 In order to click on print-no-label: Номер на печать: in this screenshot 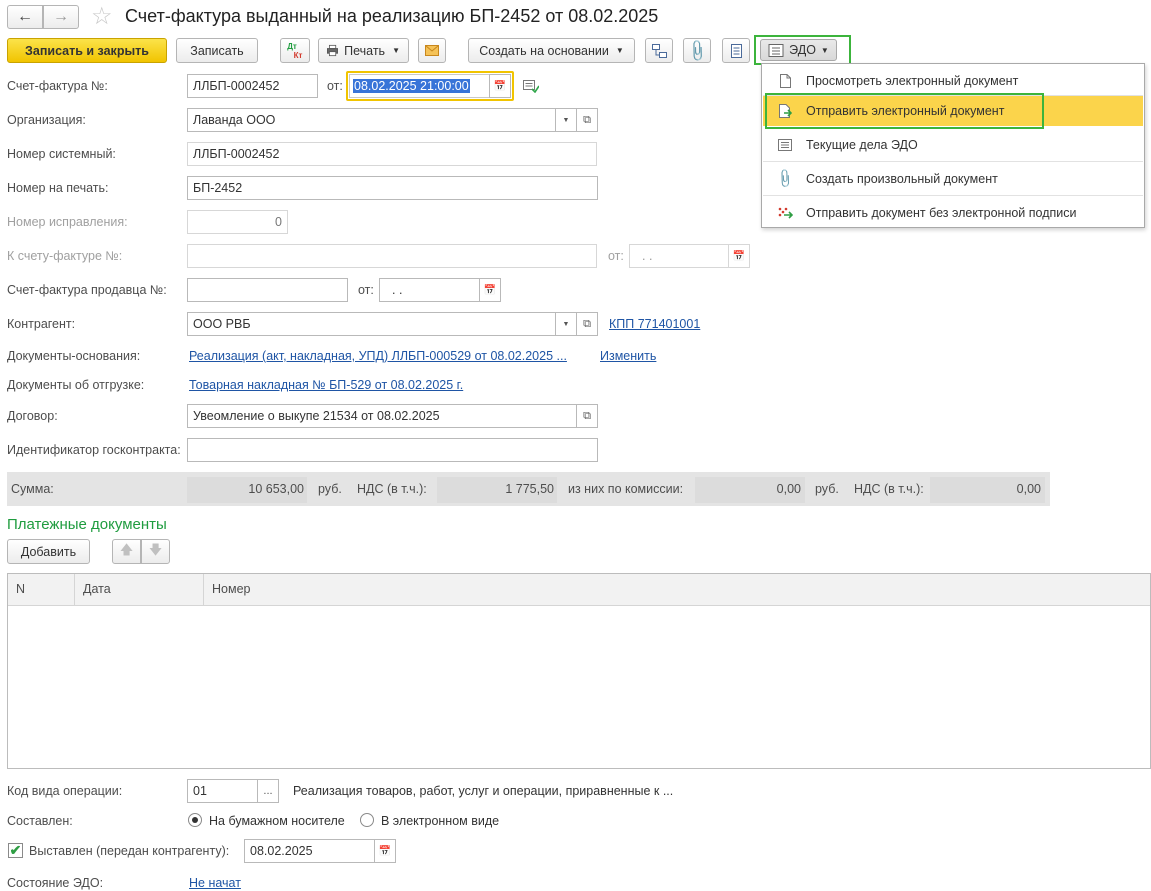, I will do `click(58, 188)`.